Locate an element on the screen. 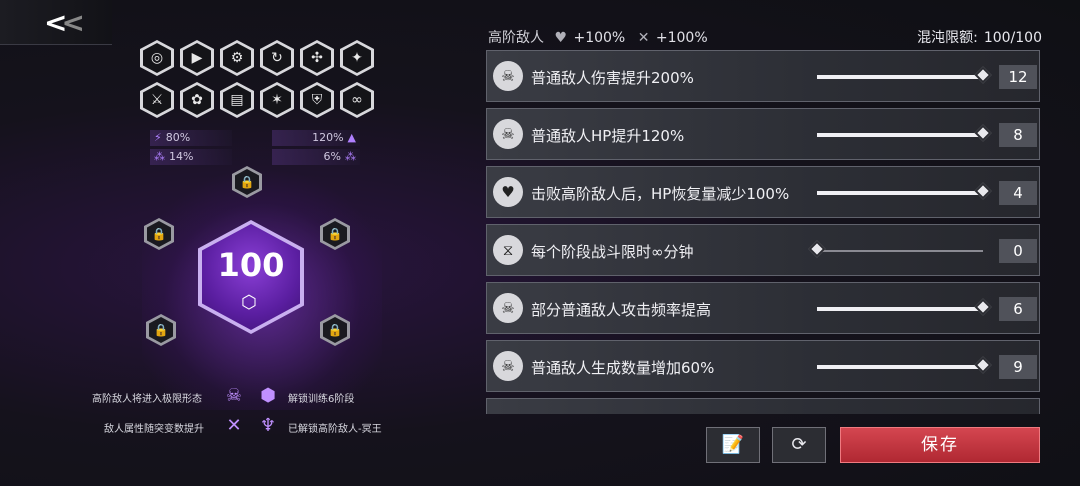 This screenshot has height=486, width=1080. mutation-slot: ▤ is located at coordinates (237, 100).